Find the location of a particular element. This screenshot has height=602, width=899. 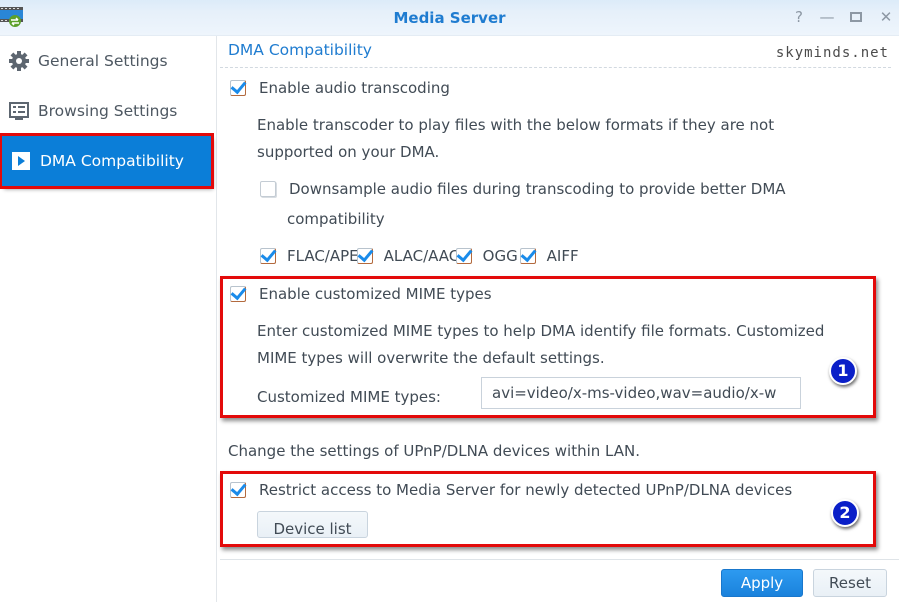

sidebar-item-label: Browsing Settings is located at coordinates (108, 111).